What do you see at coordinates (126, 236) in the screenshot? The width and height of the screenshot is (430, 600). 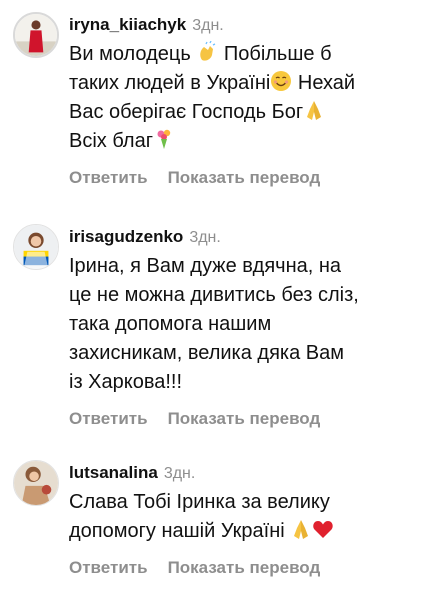 I see `username: irisagudzenko` at bounding box center [126, 236].